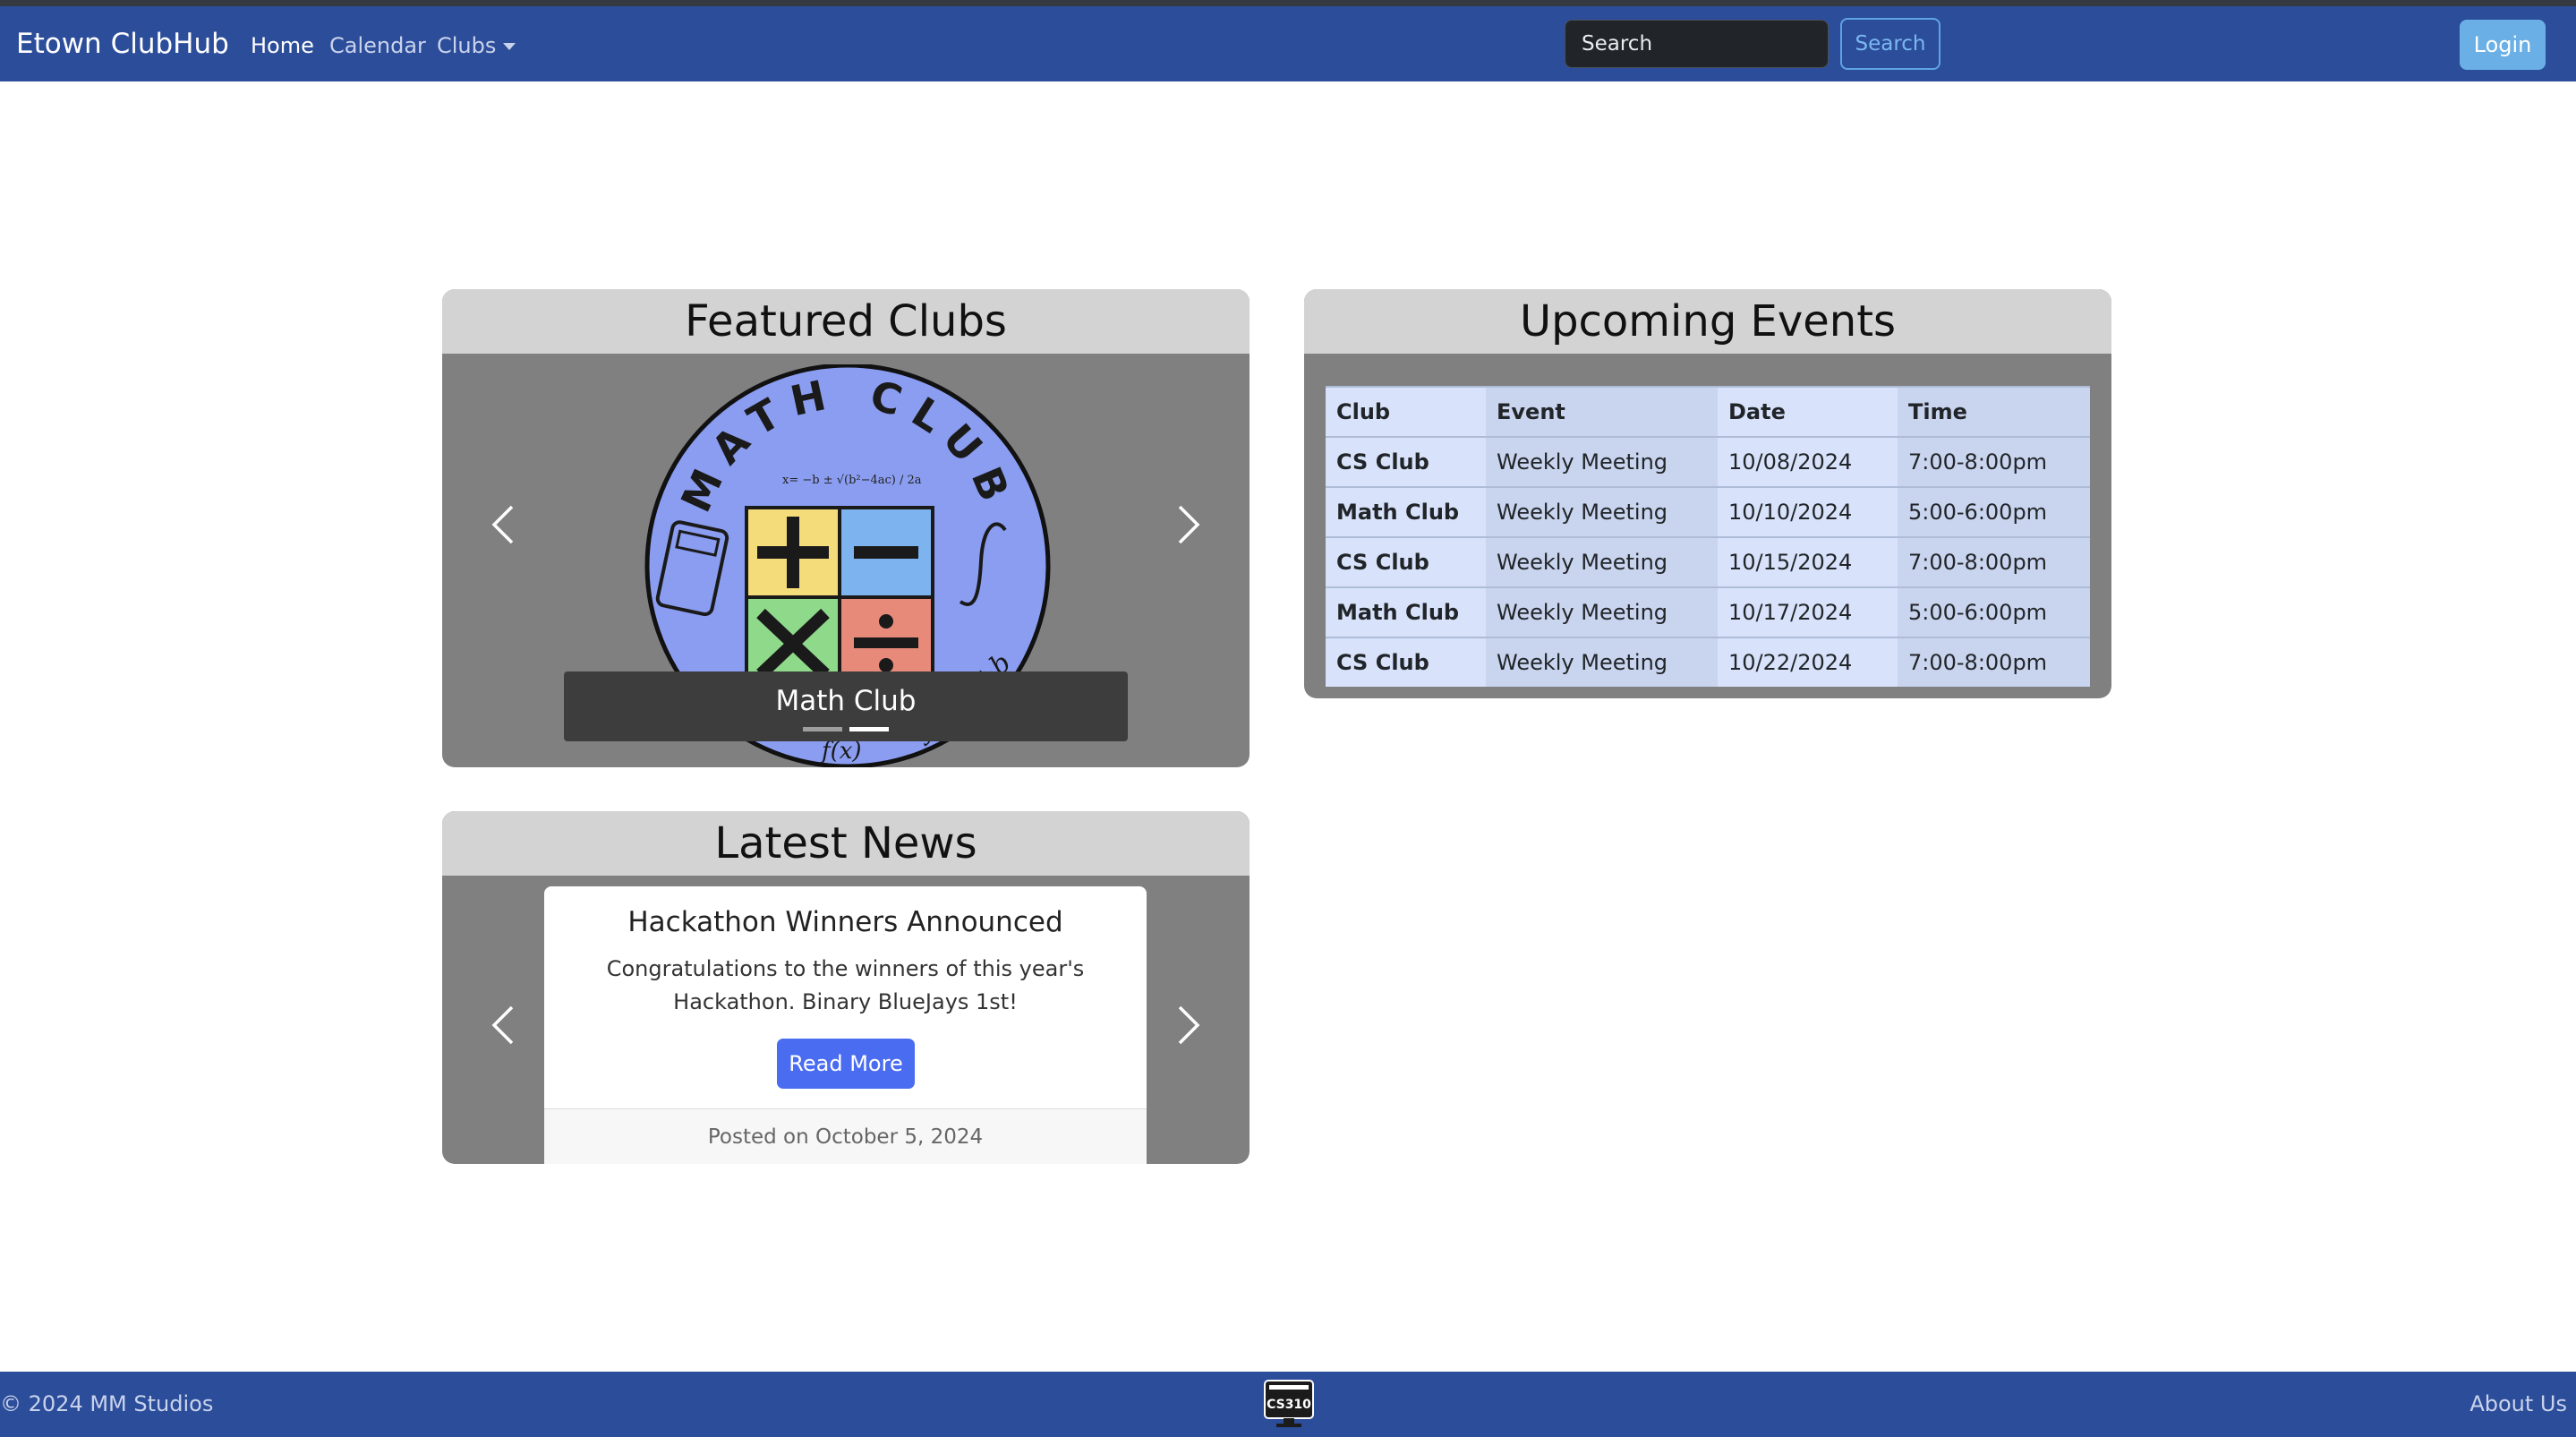  I want to click on login-button: Login, so click(2503, 45).